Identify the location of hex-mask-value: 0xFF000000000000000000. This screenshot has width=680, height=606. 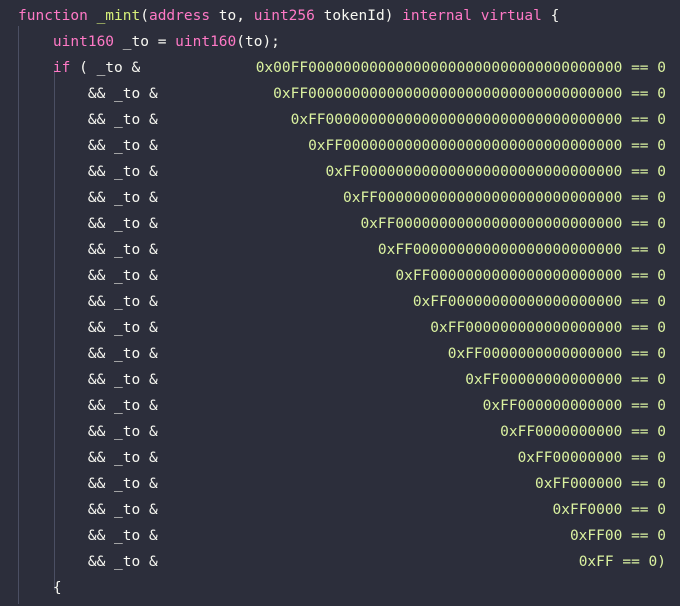
(526, 328).